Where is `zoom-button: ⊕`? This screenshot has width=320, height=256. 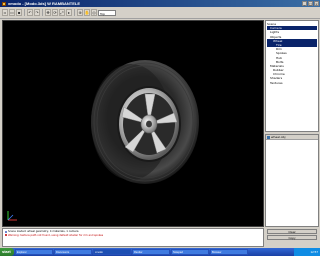 zoom-button: ⊕ is located at coordinates (80, 12).